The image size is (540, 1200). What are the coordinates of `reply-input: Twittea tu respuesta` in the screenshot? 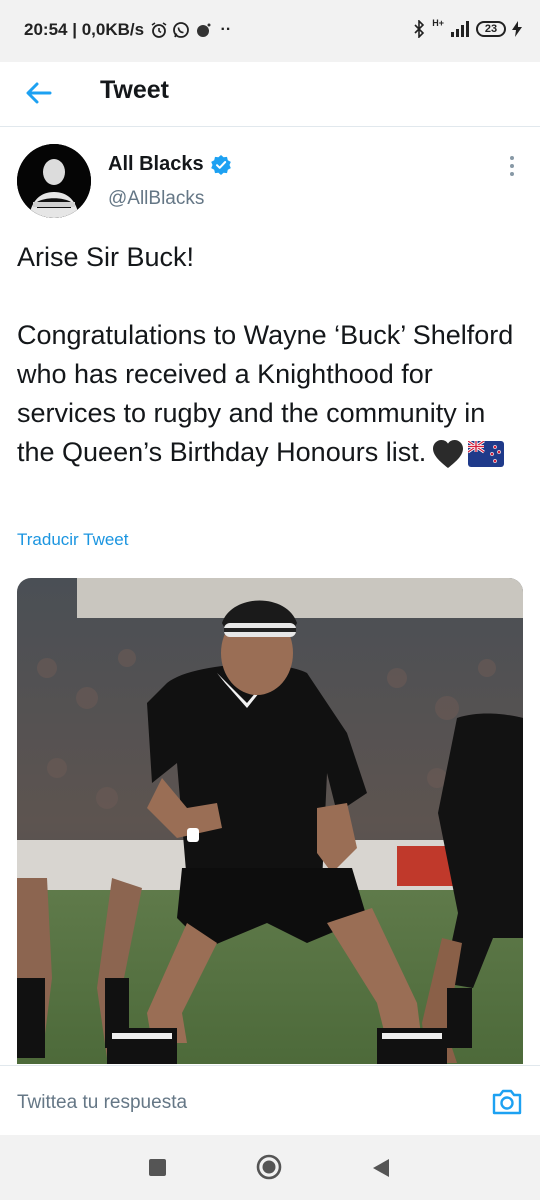 It's located at (102, 1103).